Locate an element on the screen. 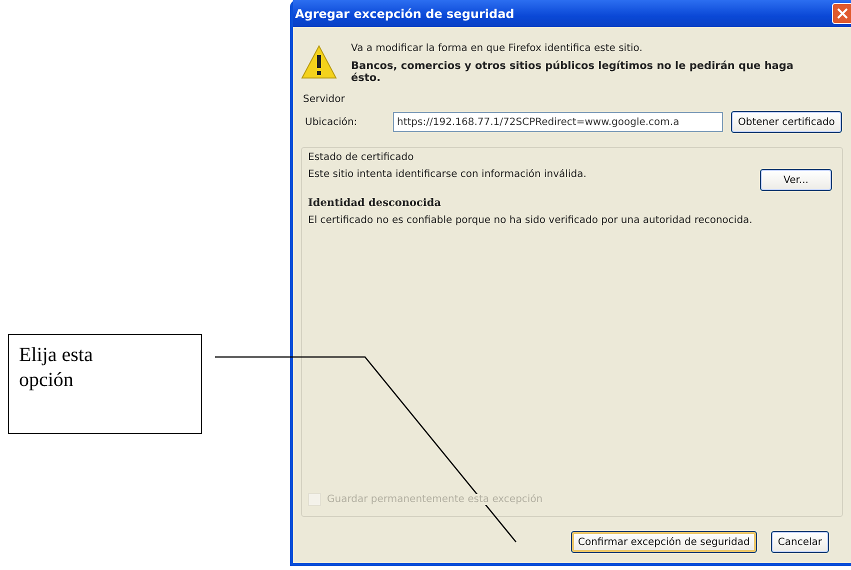 Image resolution: width=851 pixels, height=570 pixels. location-label: Ubicación: is located at coordinates (331, 122).